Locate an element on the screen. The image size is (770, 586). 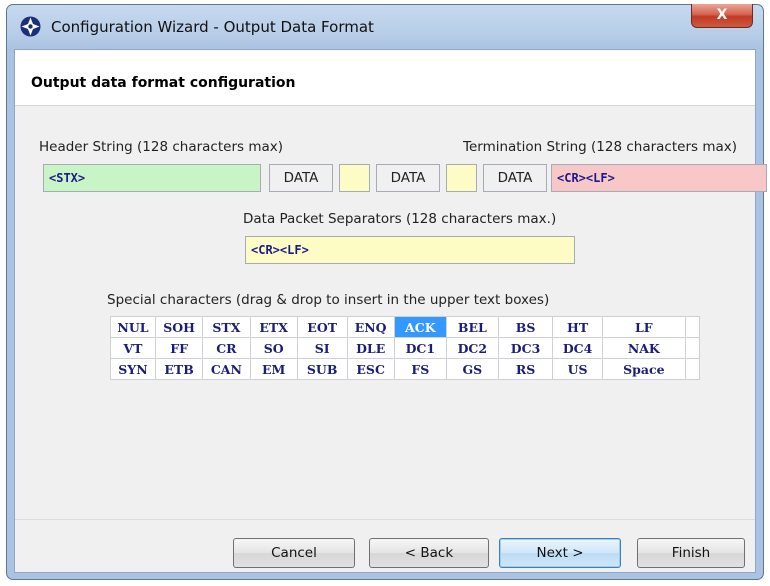
special-char-dc3: DC3 is located at coordinates (525, 348).